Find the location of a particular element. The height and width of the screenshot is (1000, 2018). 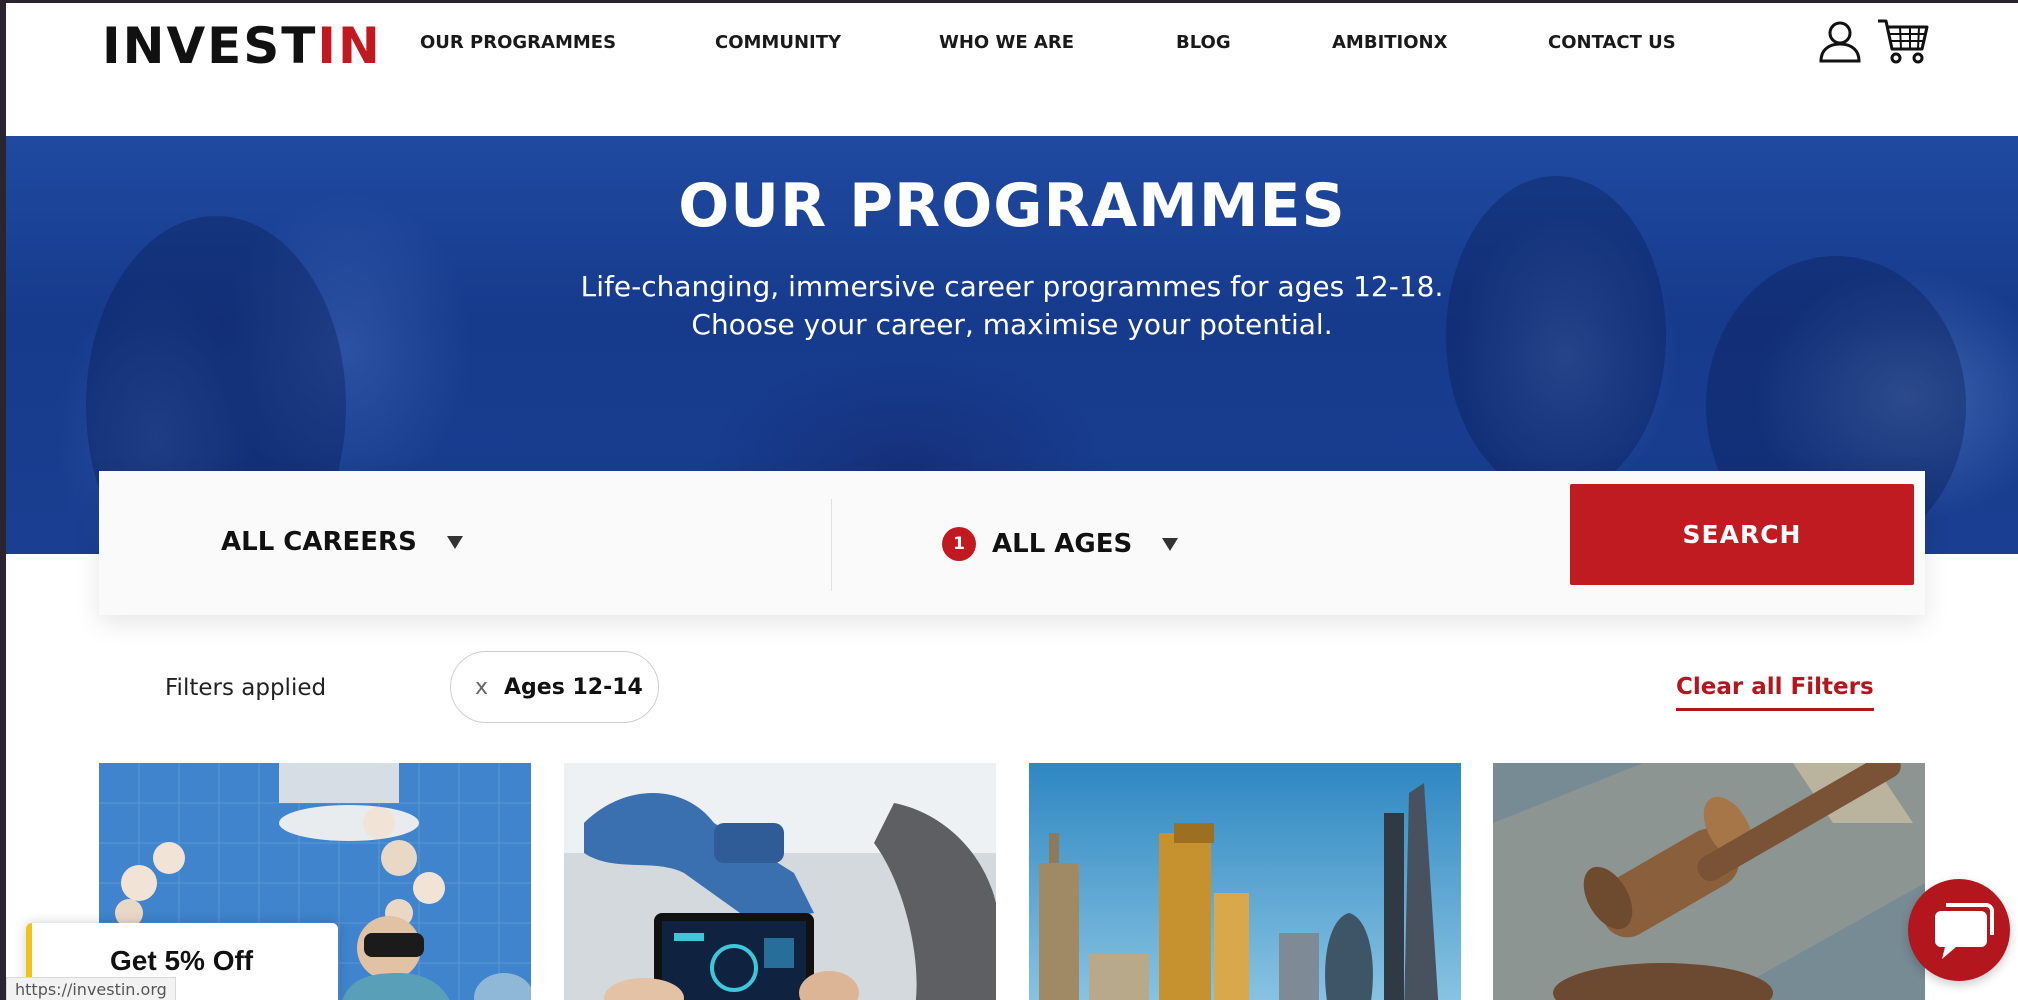

filter-divider is located at coordinates (831, 545).